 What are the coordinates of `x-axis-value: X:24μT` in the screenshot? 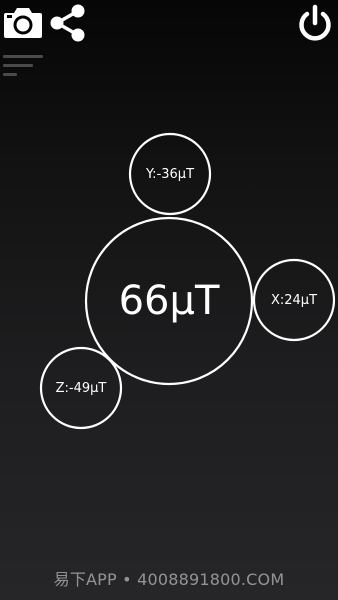 It's located at (294, 300).